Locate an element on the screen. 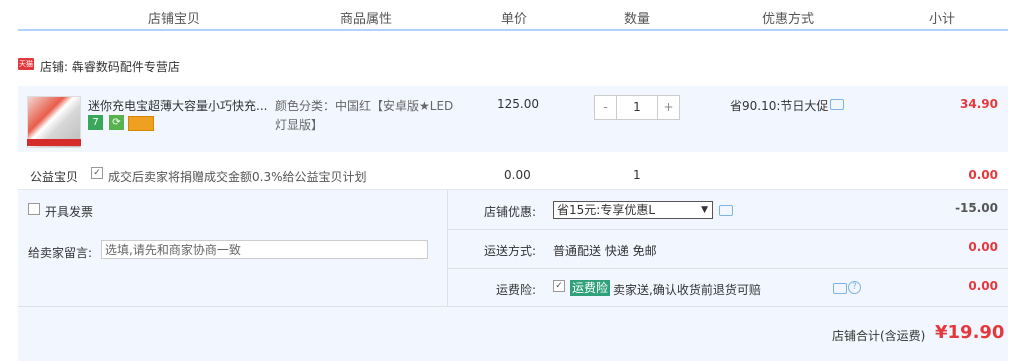 The image size is (1036, 361). message-label: 给卖家留言: is located at coordinates (60, 253).